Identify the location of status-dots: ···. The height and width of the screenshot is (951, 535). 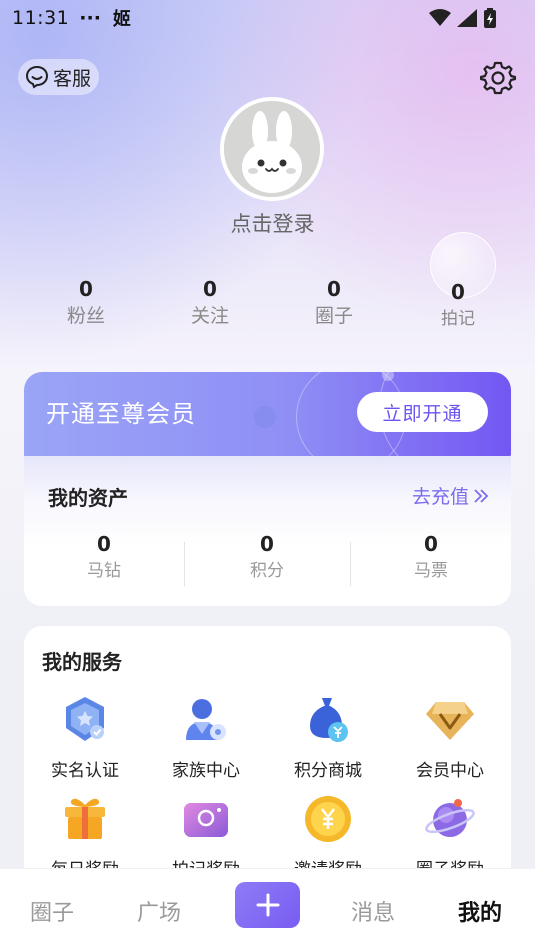
(90, 18).